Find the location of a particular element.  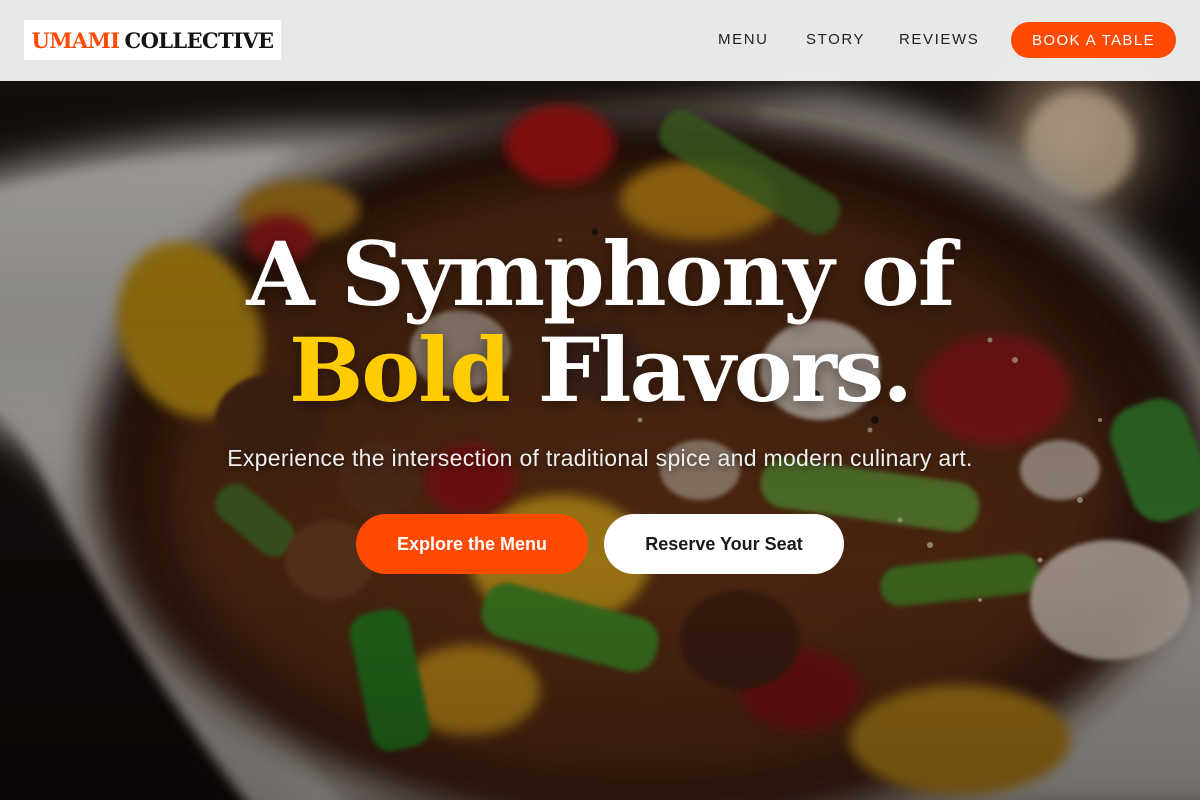

hero-headline-line-1: A Symphony of is located at coordinates (600, 274).